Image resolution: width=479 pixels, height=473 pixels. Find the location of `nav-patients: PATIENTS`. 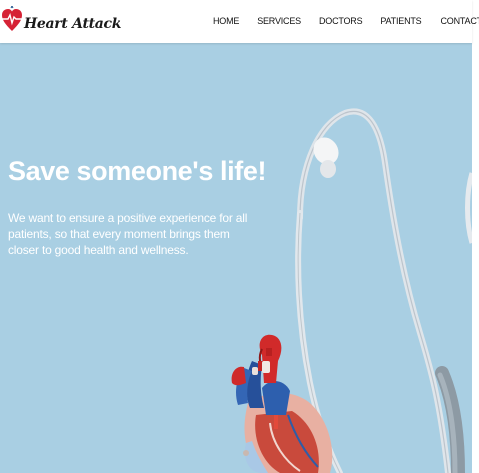

nav-patients: PATIENTS is located at coordinates (400, 21).